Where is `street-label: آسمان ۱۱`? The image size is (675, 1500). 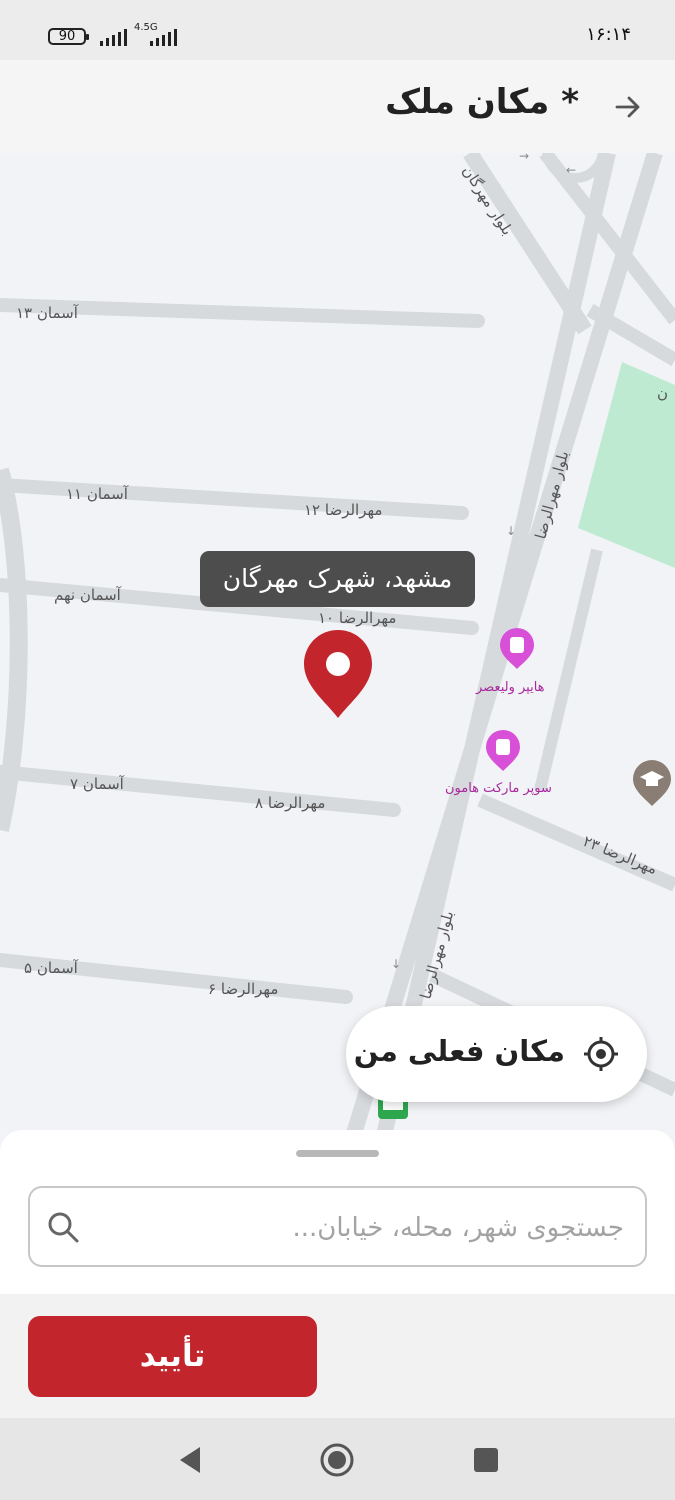
street-label: آسمان ۱۱ is located at coordinates (97, 494).